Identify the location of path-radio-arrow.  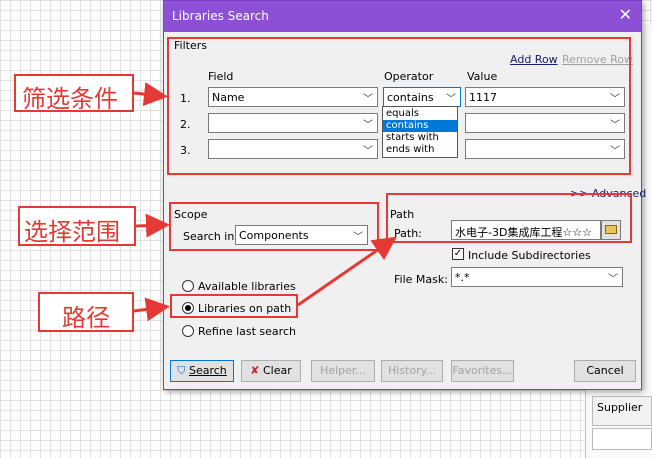
(151, 309).